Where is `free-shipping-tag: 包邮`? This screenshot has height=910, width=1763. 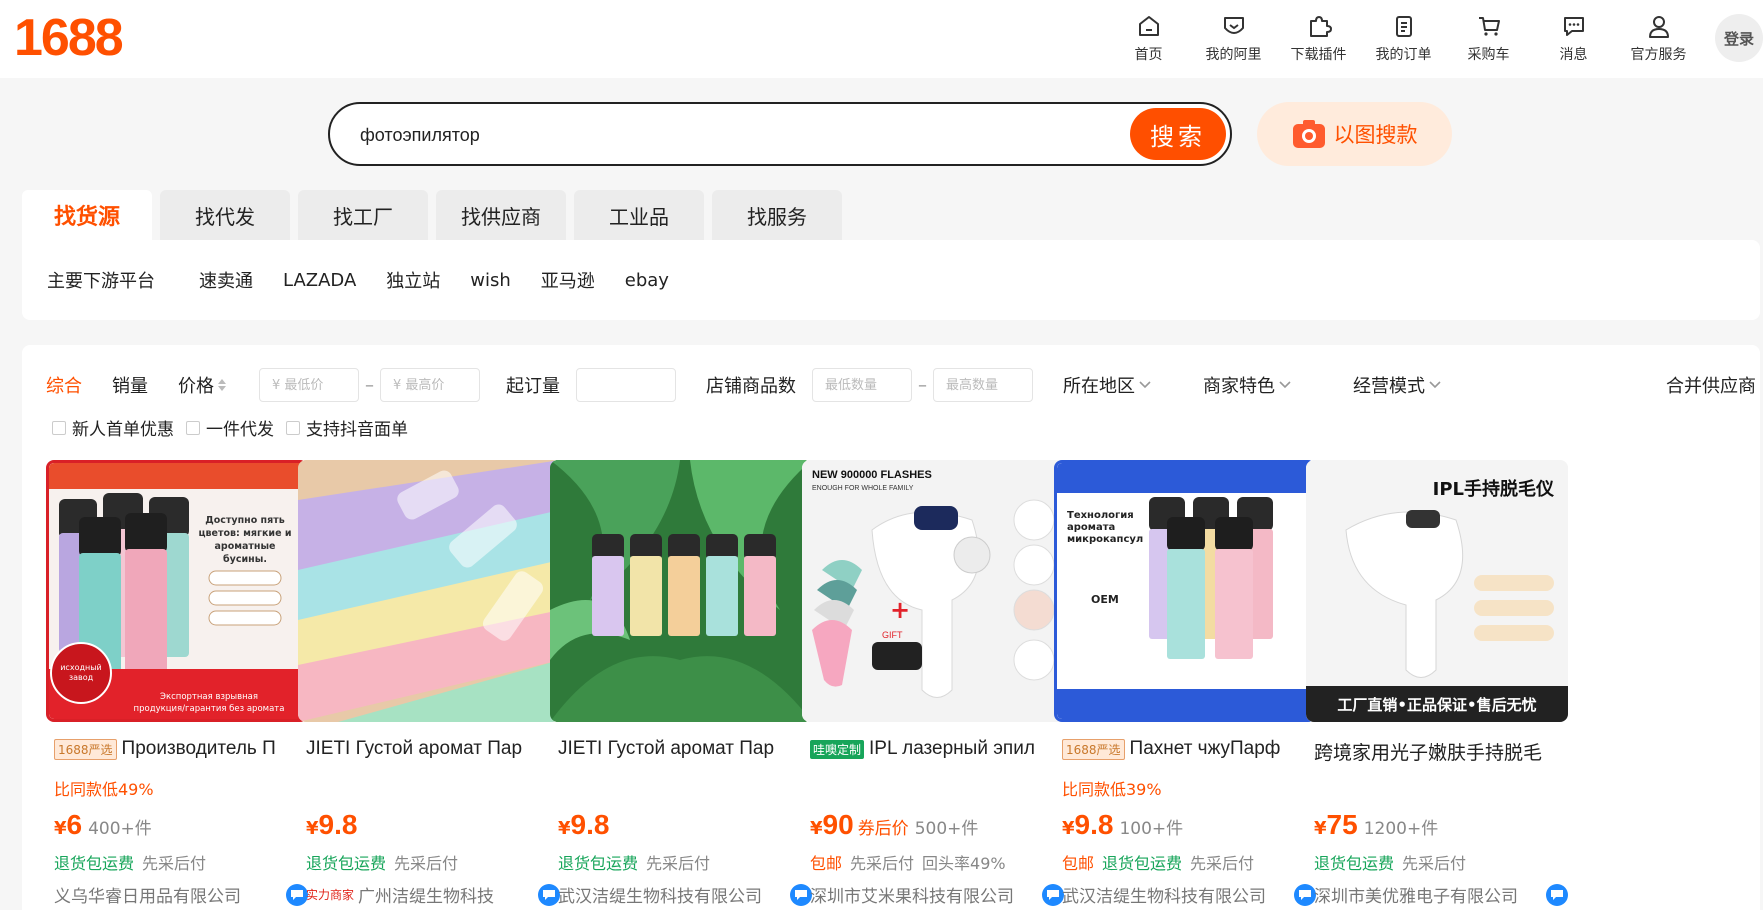
free-shipping-tag: 包邮 is located at coordinates (1078, 863).